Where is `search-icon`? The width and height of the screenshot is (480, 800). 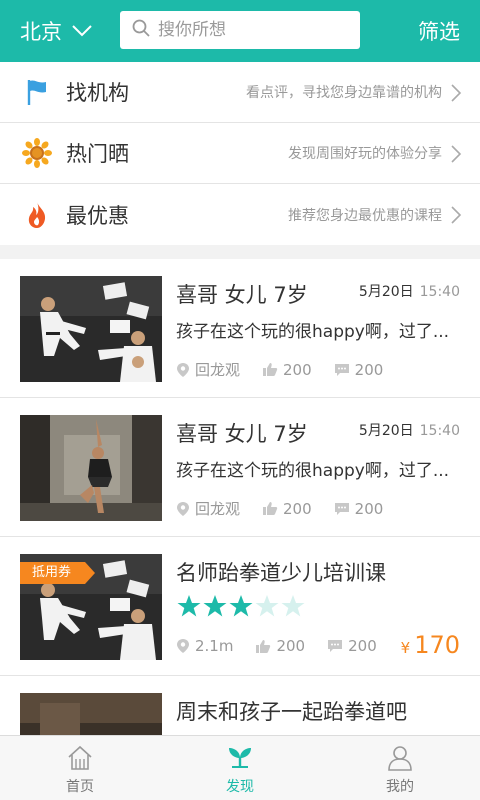
search-icon is located at coordinates (141, 30).